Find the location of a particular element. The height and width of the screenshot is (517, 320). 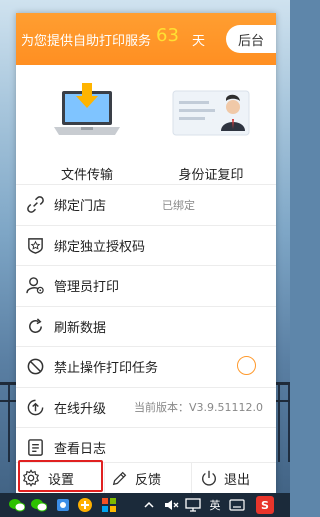

laptop-download-icon is located at coordinates (87, 109).